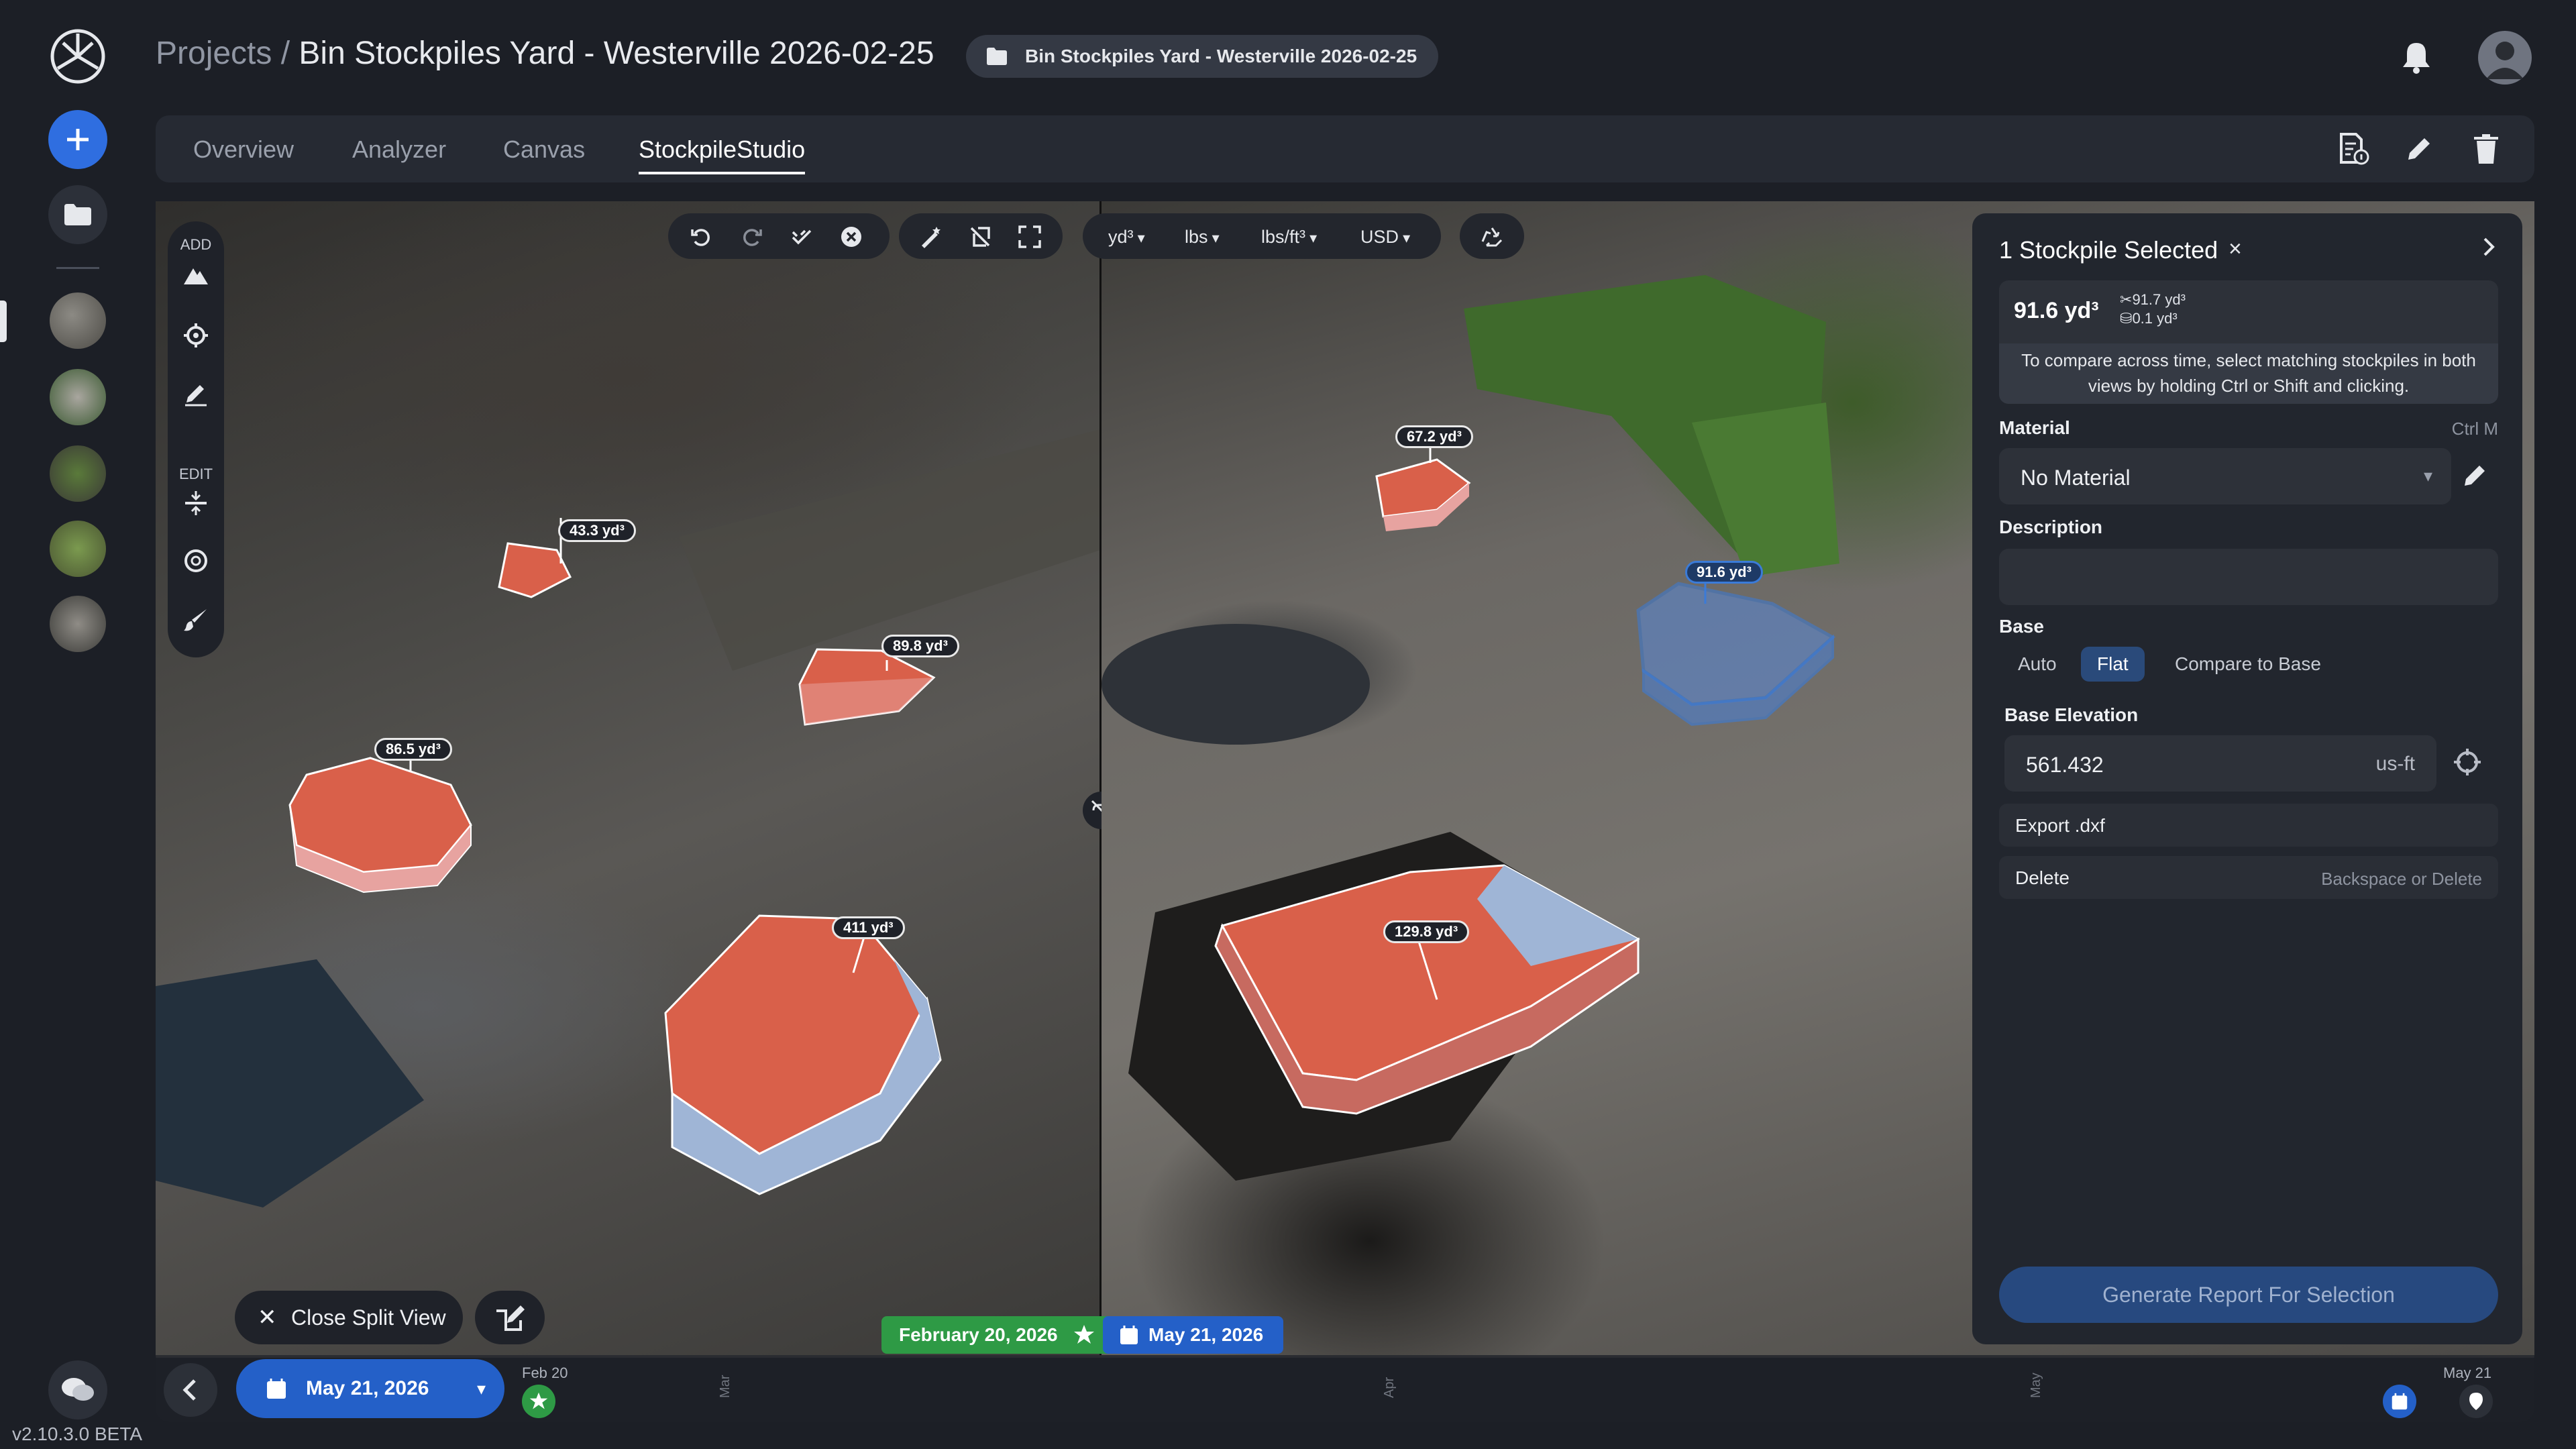  What do you see at coordinates (801, 236) in the screenshot?
I see `check-all-icon` at bounding box center [801, 236].